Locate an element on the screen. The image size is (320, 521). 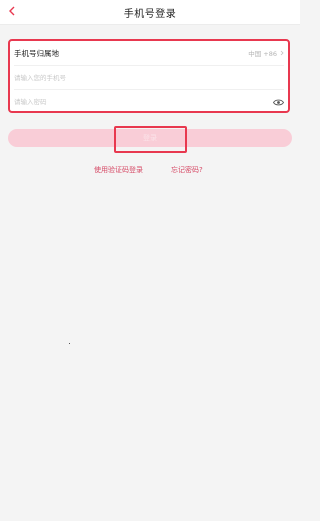
region-label: 手机号归属地 is located at coordinates (36, 53).